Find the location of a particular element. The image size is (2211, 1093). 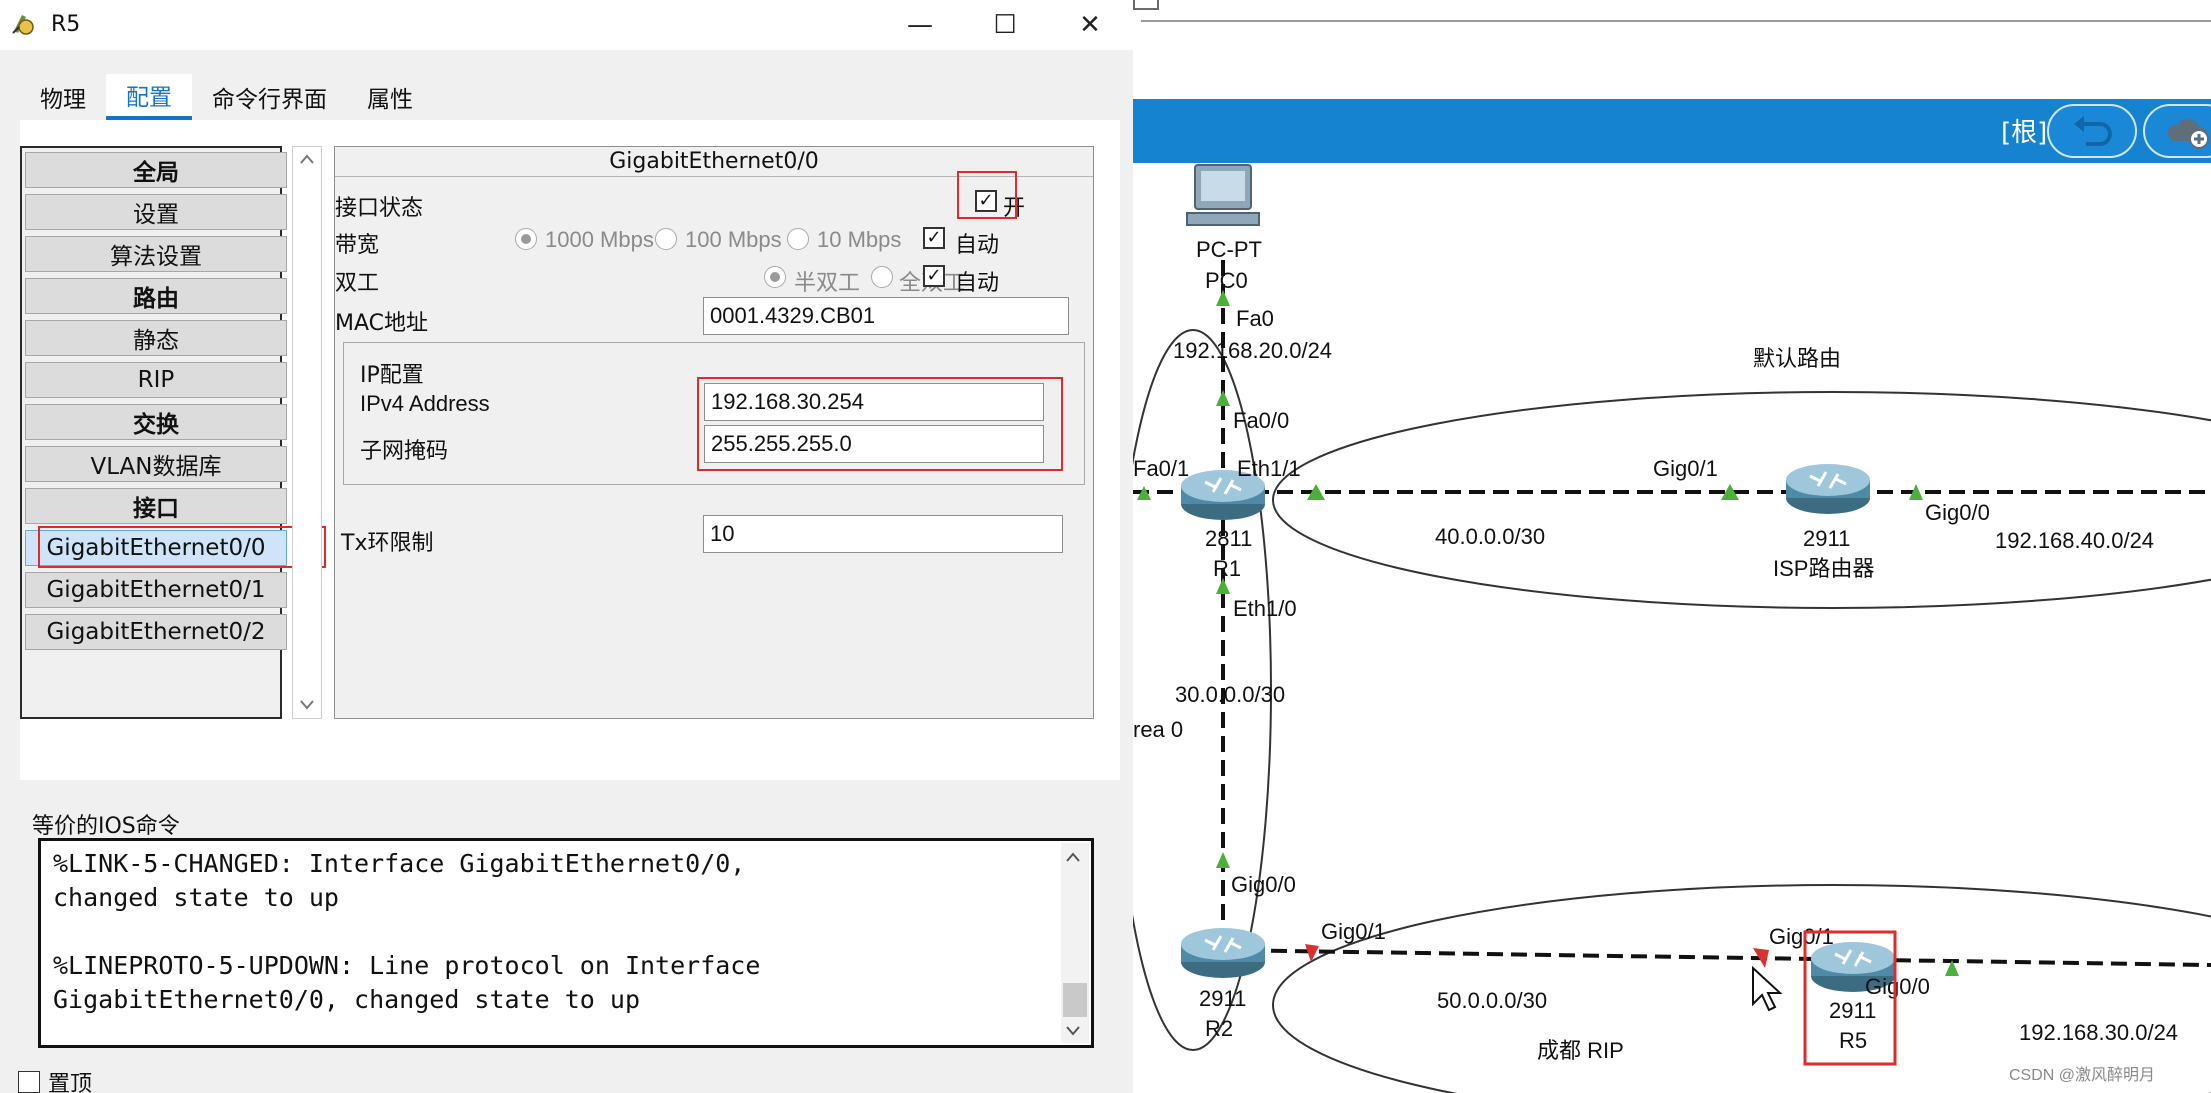

mac-address-label: MAC地址 is located at coordinates (382, 323).